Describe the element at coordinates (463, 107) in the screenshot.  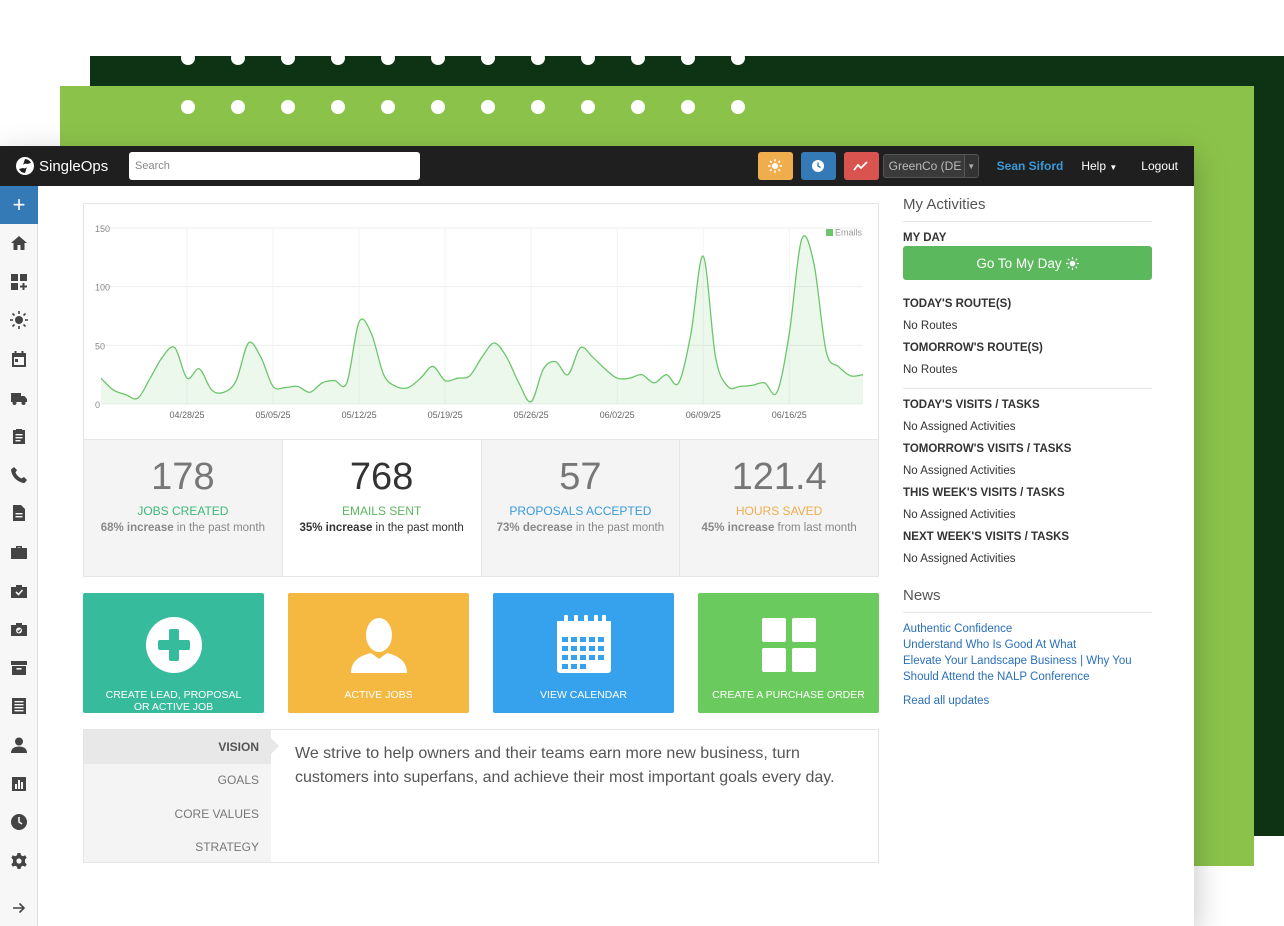
I see `decorative-dots-second` at that location.